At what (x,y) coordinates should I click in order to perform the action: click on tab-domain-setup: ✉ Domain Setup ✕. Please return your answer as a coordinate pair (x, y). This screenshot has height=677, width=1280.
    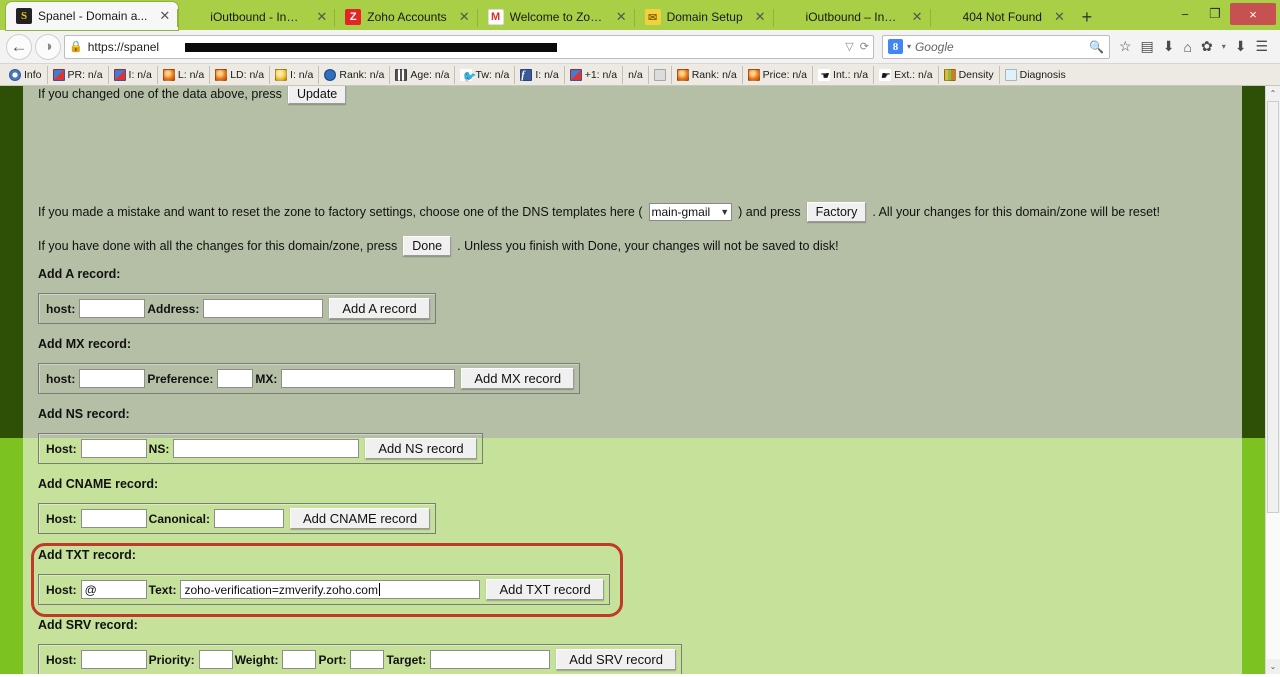
    Looking at the image, I should click on (703, 17).